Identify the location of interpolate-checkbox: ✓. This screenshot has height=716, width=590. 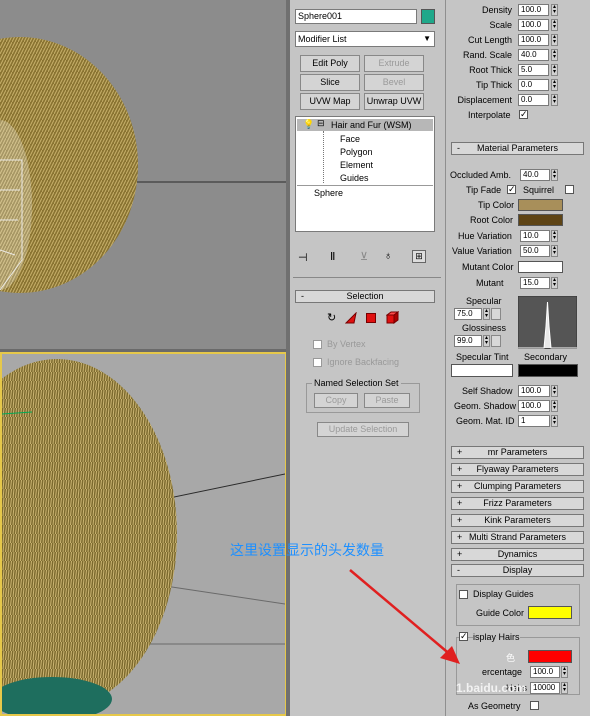
(523, 114).